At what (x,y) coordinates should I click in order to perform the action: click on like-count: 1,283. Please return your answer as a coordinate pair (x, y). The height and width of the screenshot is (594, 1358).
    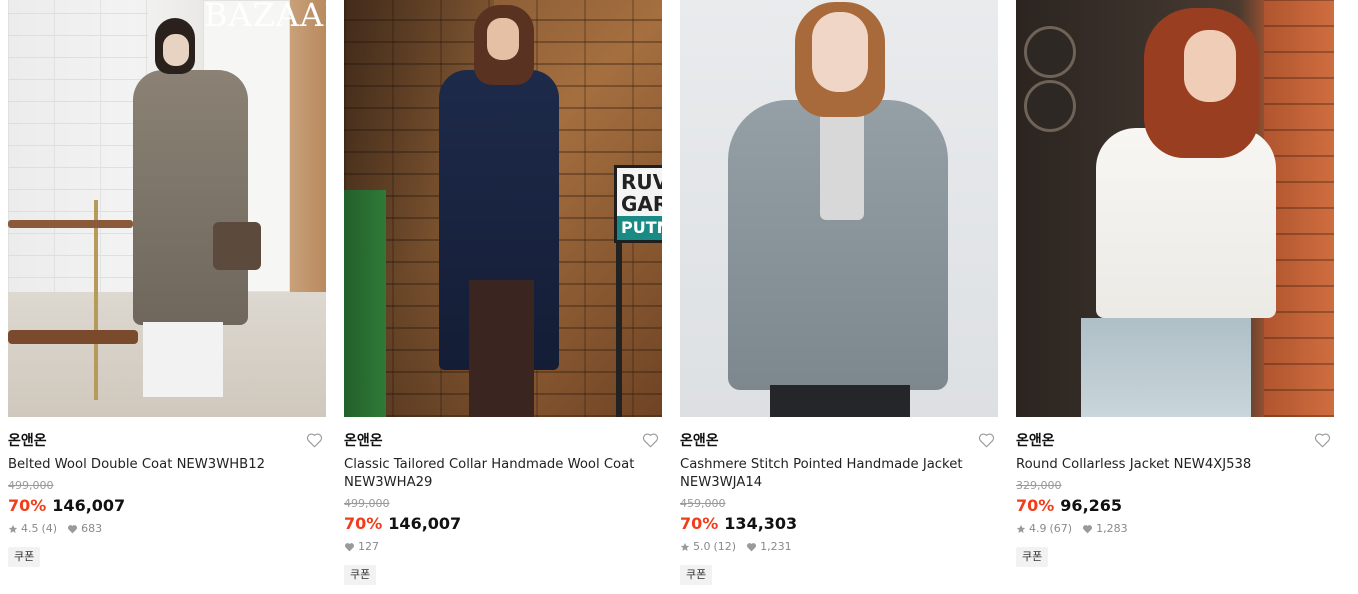
    Looking at the image, I should click on (1112, 528).